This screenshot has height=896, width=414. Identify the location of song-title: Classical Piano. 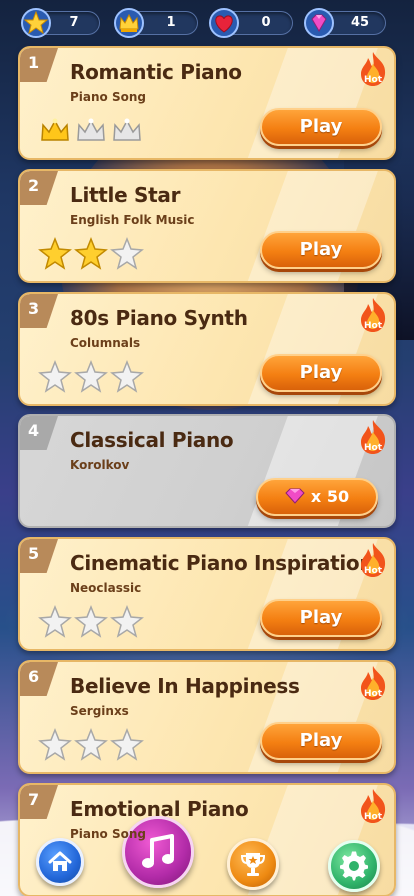
(152, 440).